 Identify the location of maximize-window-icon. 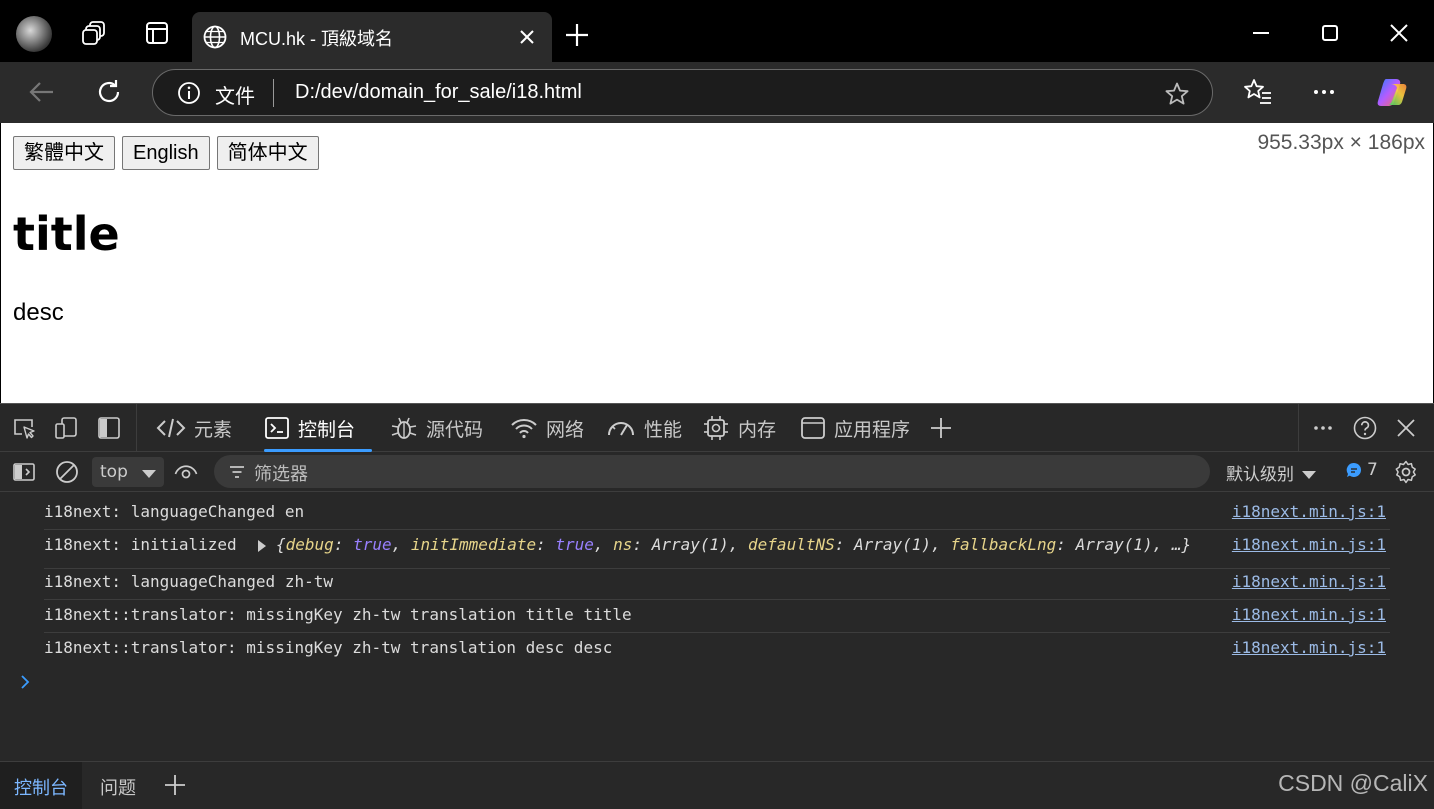
(1330, 33).